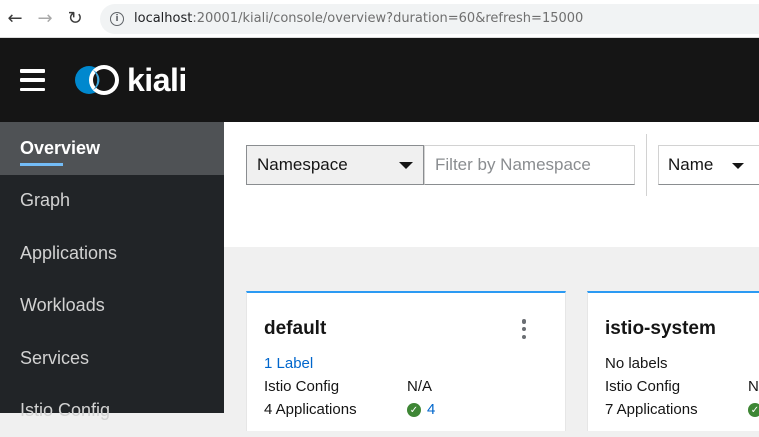 The image size is (759, 437). I want to click on sidebar-item-graph: Graph, so click(112, 201).